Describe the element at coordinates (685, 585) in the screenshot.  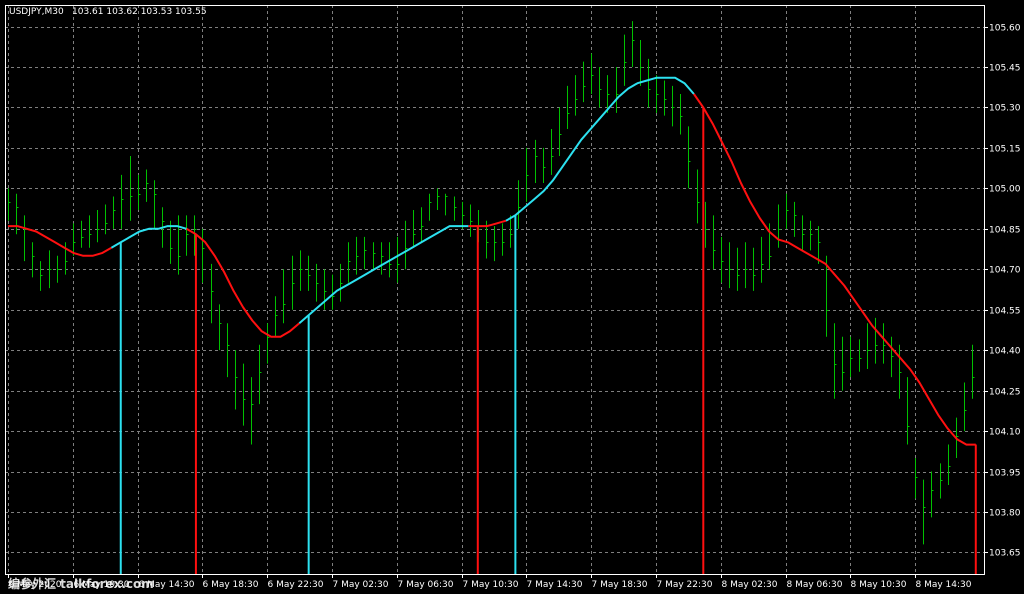
I see `x-tick-label: 7 May 22:30` at that location.